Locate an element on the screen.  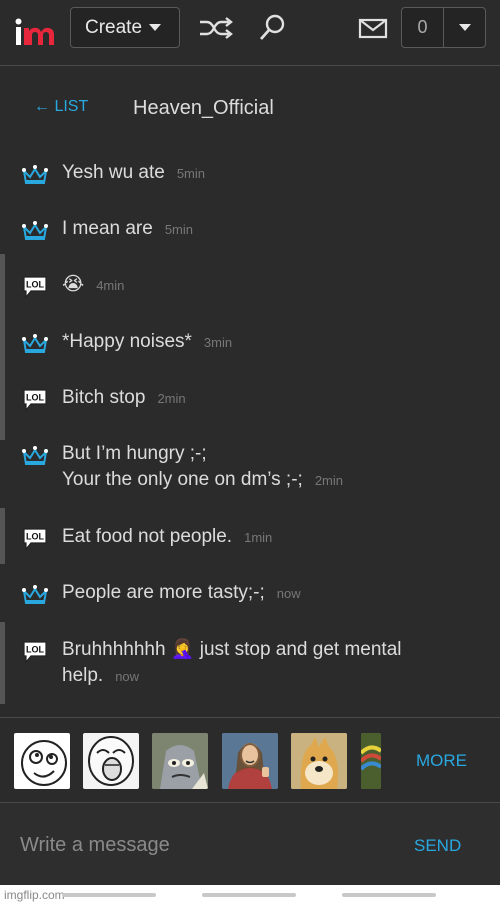
mail-icon is located at coordinates (373, 28).